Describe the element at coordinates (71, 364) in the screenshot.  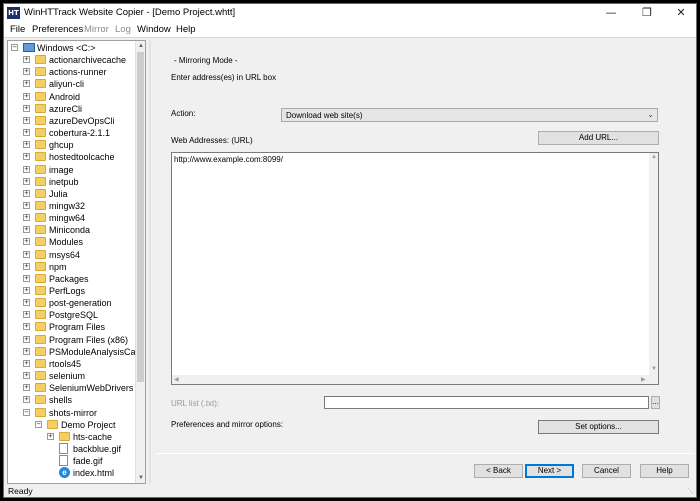
I see `tree-item: + rtools45` at that location.